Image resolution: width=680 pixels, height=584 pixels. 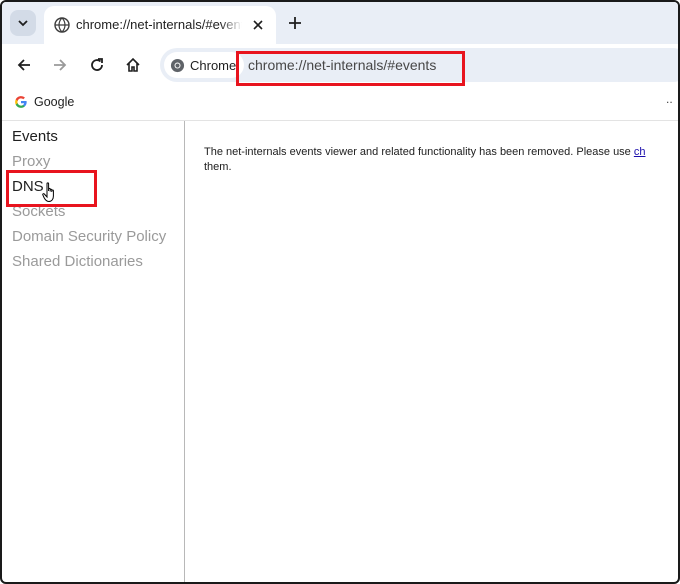 I want to click on home-button, so click(x=133, y=65).